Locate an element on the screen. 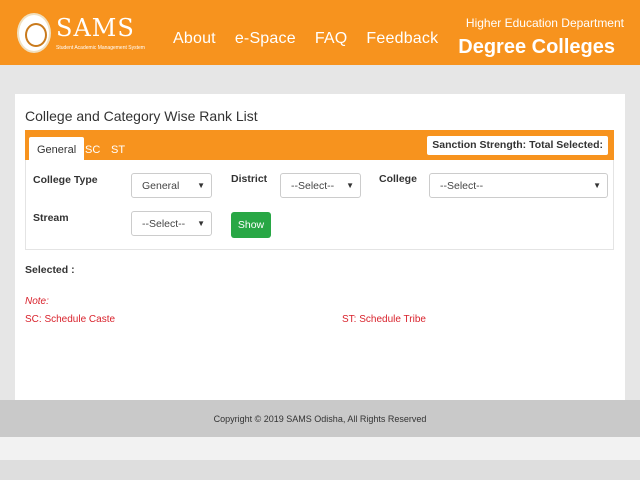  page-title: College and Category Wise Rank List is located at coordinates (141, 116).